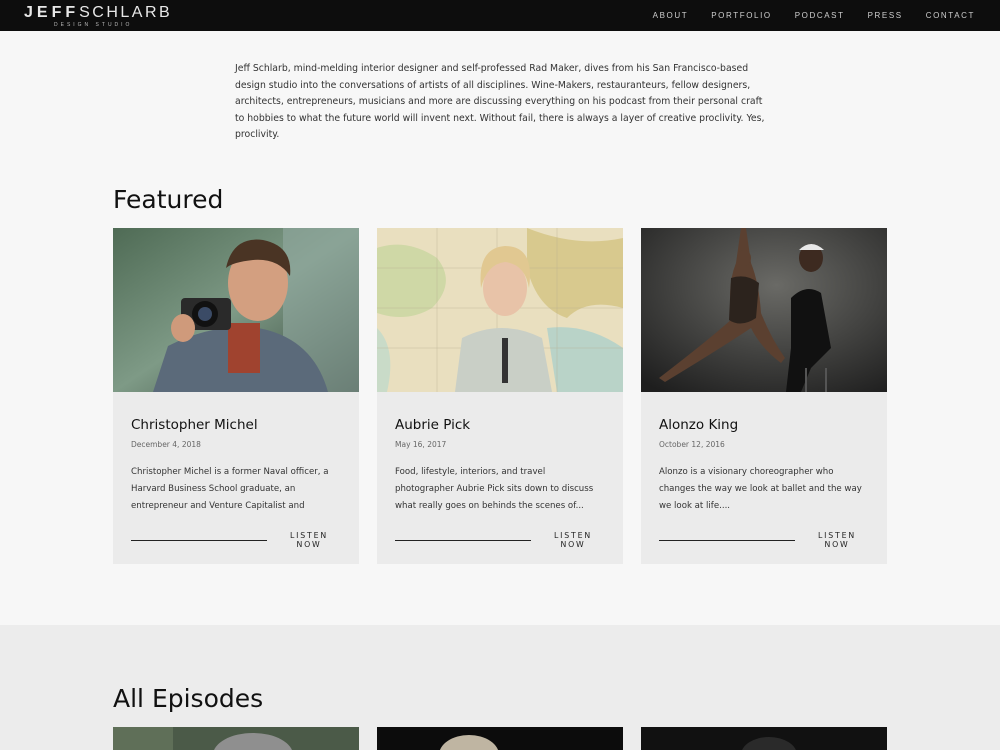 This screenshot has width=1000, height=750. Describe the element at coordinates (764, 427) in the screenshot. I see `guest-name: Alonzo King` at that location.